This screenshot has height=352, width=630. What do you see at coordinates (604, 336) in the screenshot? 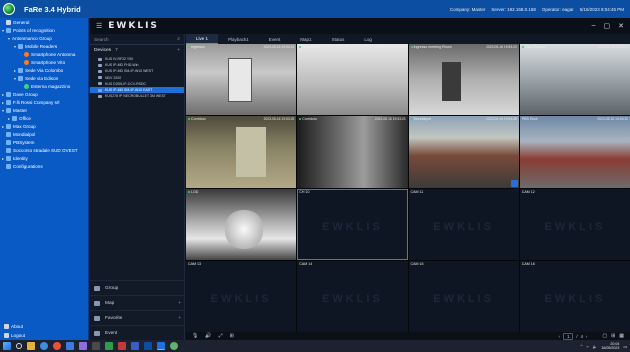
I see `single-view-icon: ▢` at bounding box center [604, 336].